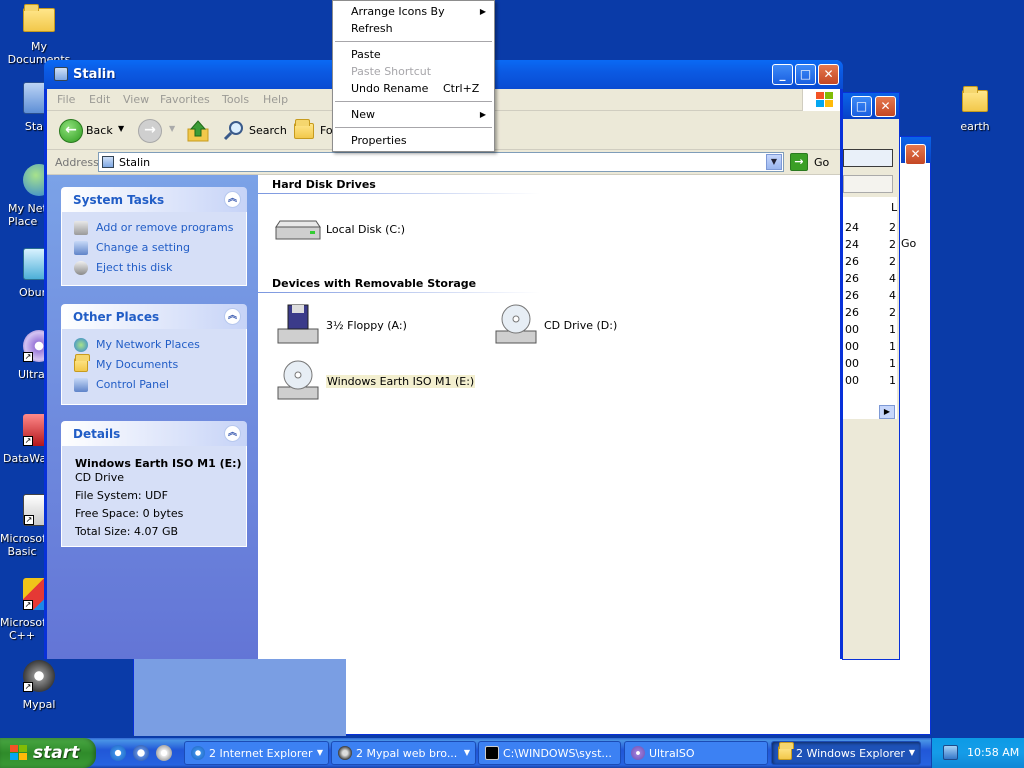 The image size is (1024, 768). I want to click on panel-title: Details, so click(97, 434).